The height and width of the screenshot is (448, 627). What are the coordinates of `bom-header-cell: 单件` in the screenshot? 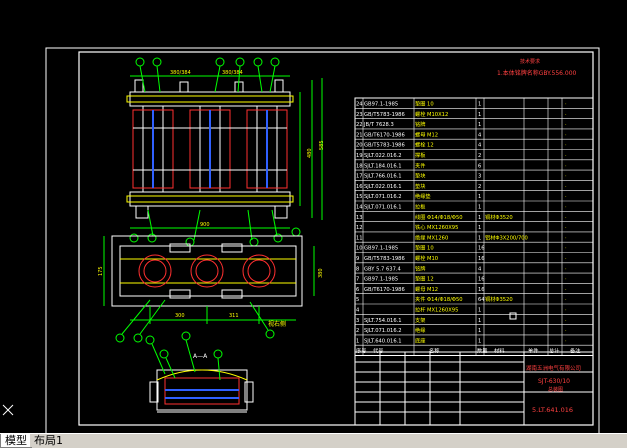 It's located at (533, 351).